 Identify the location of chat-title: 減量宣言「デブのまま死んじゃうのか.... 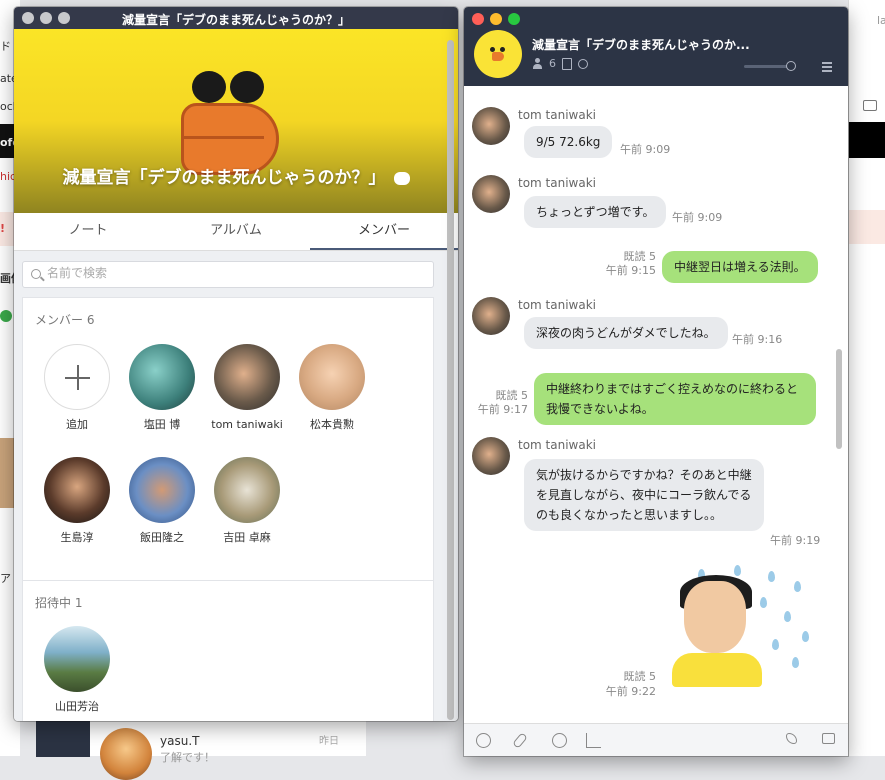
(641, 45).